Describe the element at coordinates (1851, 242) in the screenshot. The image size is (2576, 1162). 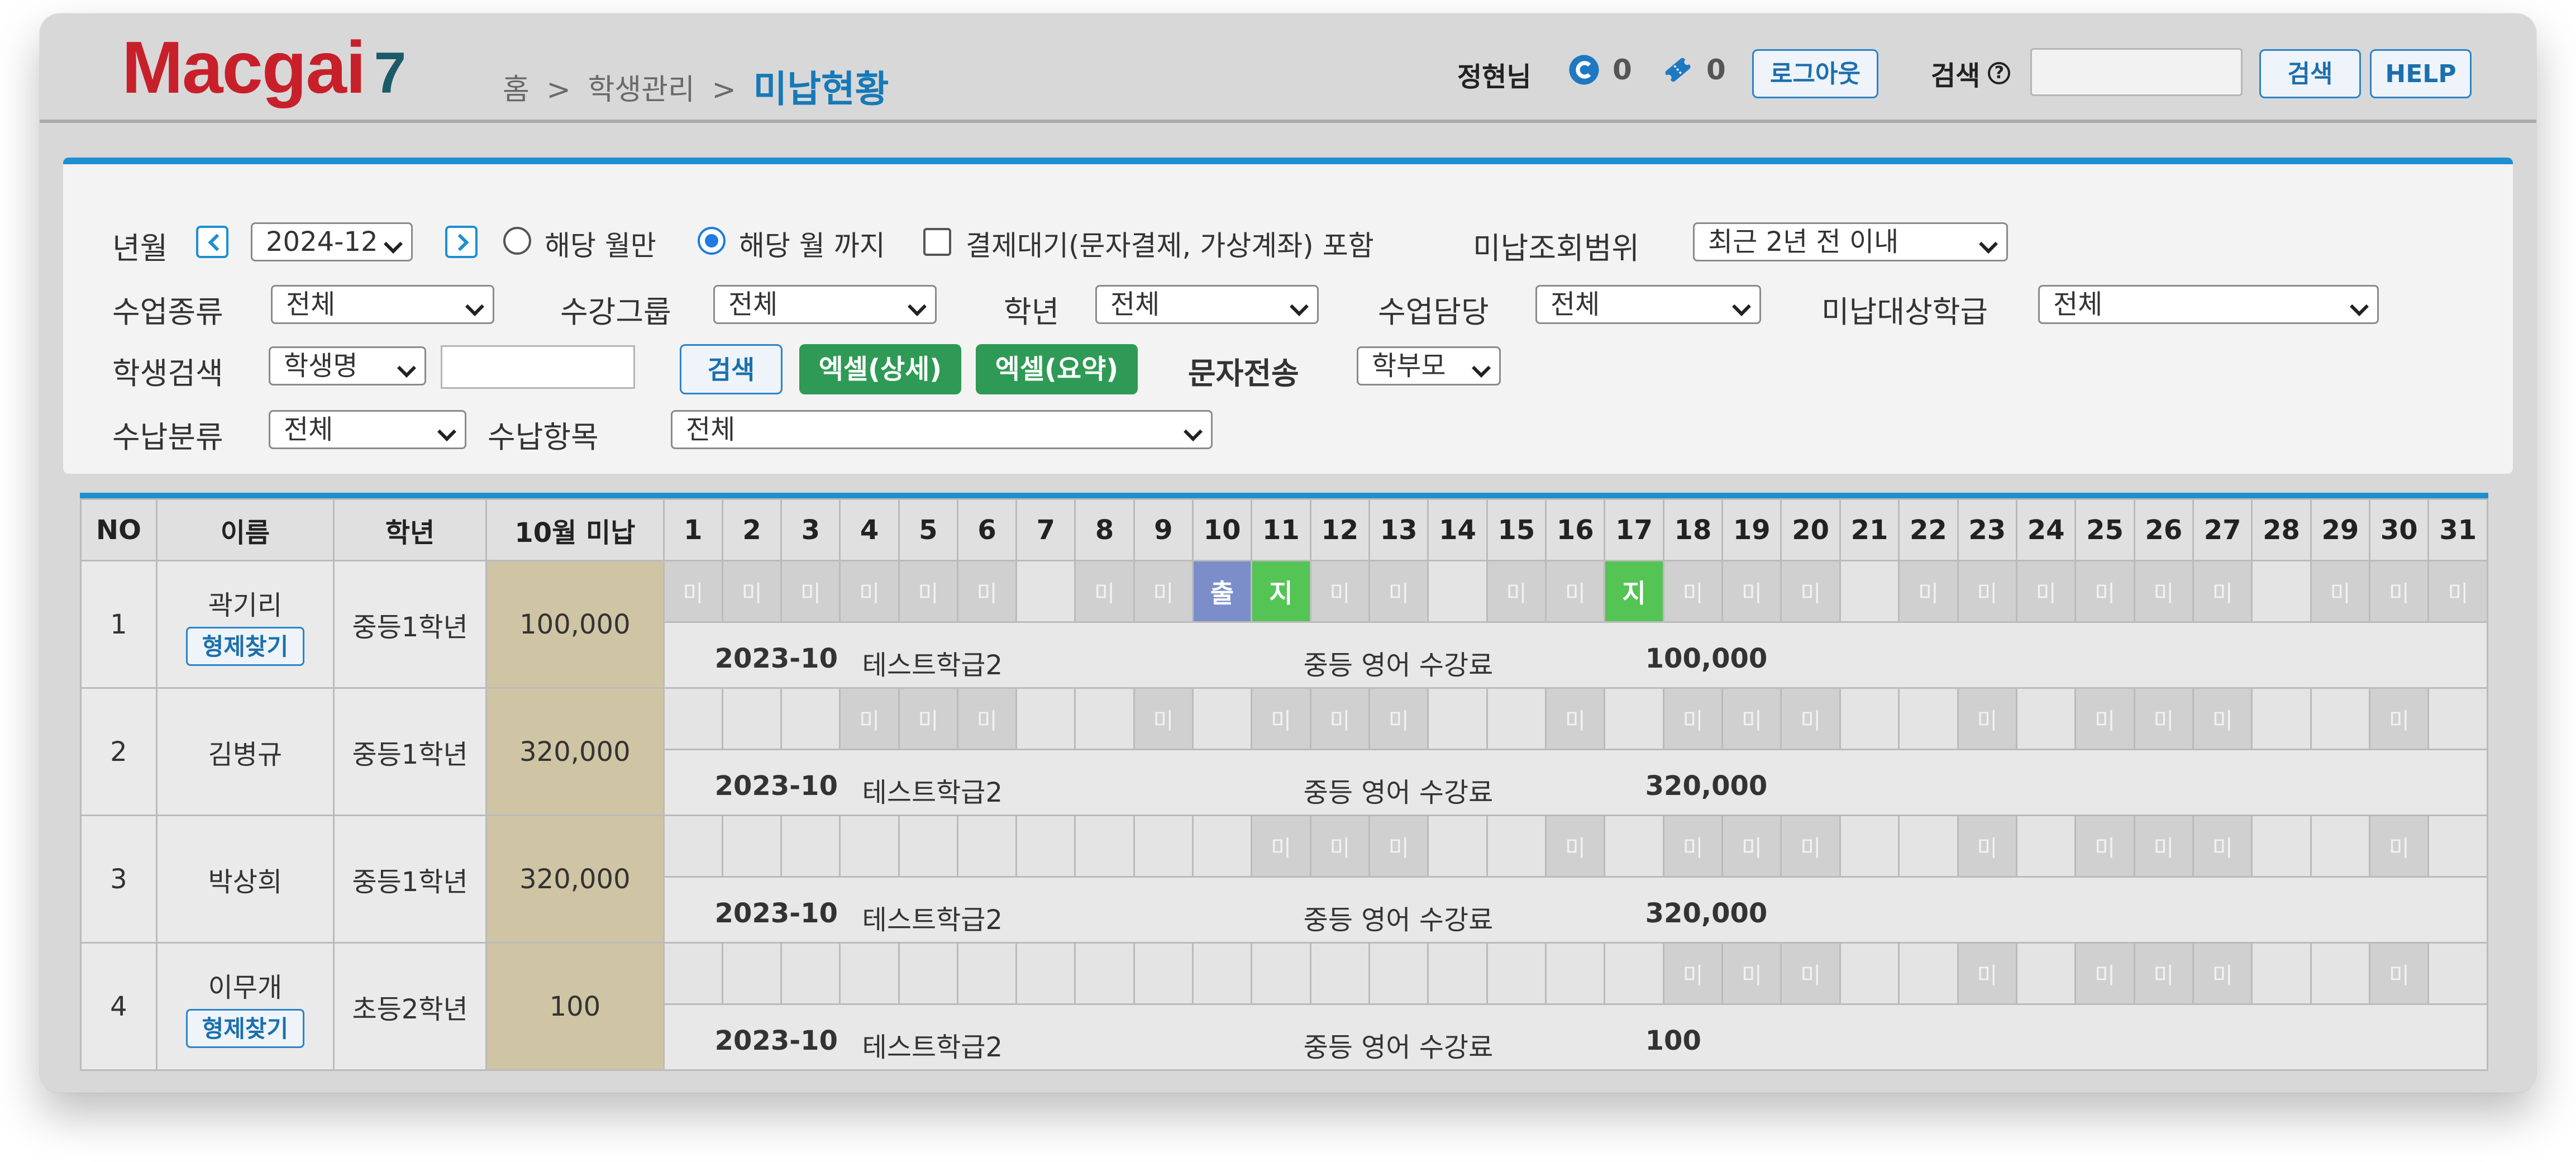
I see `range-select: 최근 2년 전 이내` at that location.